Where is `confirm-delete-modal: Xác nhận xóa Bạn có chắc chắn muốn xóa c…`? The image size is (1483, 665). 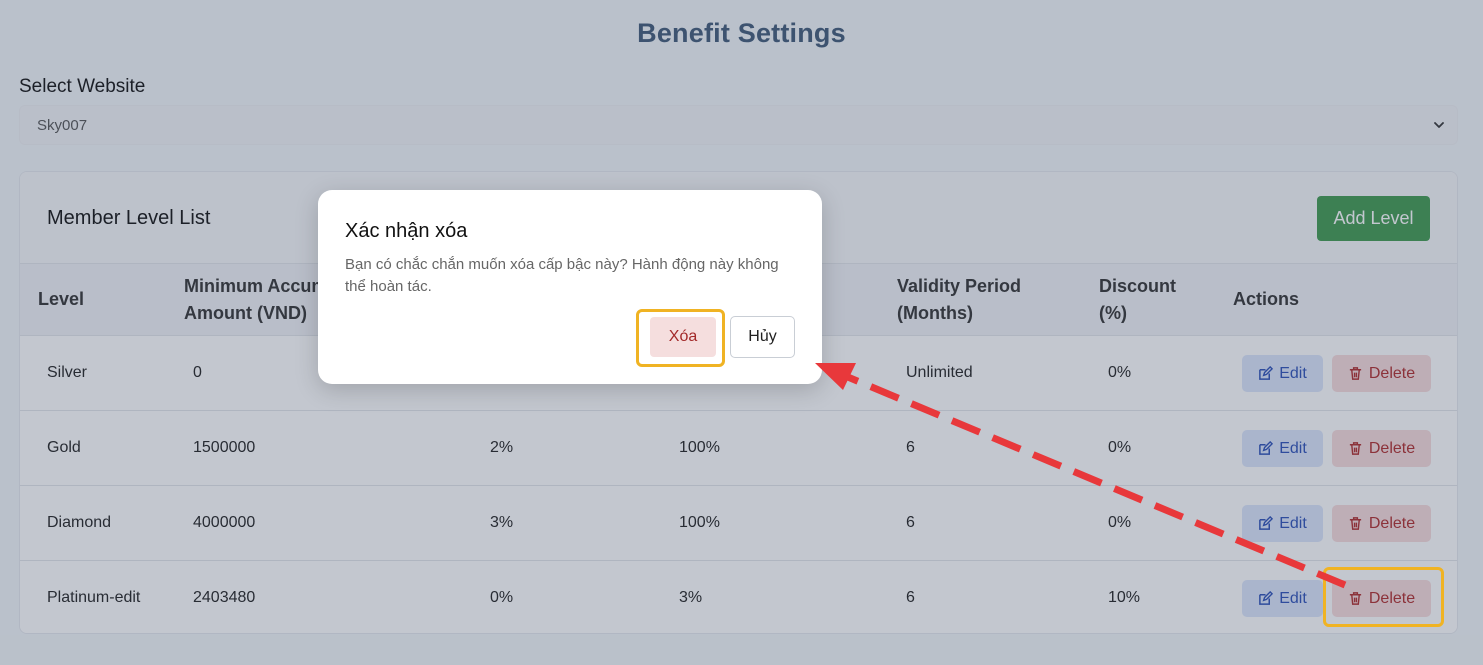
confirm-delete-modal: Xác nhận xóa Bạn có chắc chắn muốn xóa c… is located at coordinates (570, 287).